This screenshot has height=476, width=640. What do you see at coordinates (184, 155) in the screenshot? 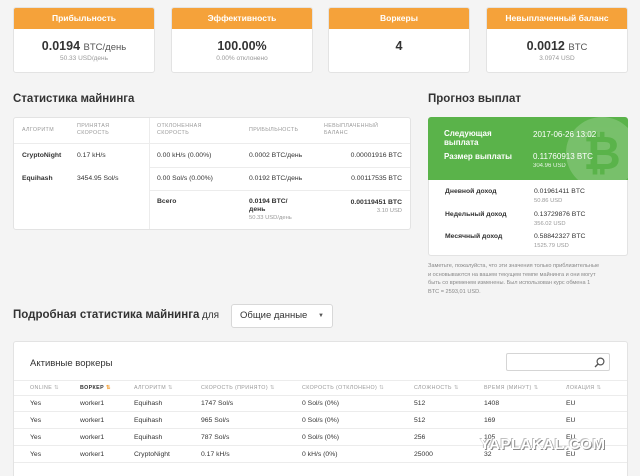
I see `row-rejected: 0.00 kH/s (0.00%)` at bounding box center [184, 155].